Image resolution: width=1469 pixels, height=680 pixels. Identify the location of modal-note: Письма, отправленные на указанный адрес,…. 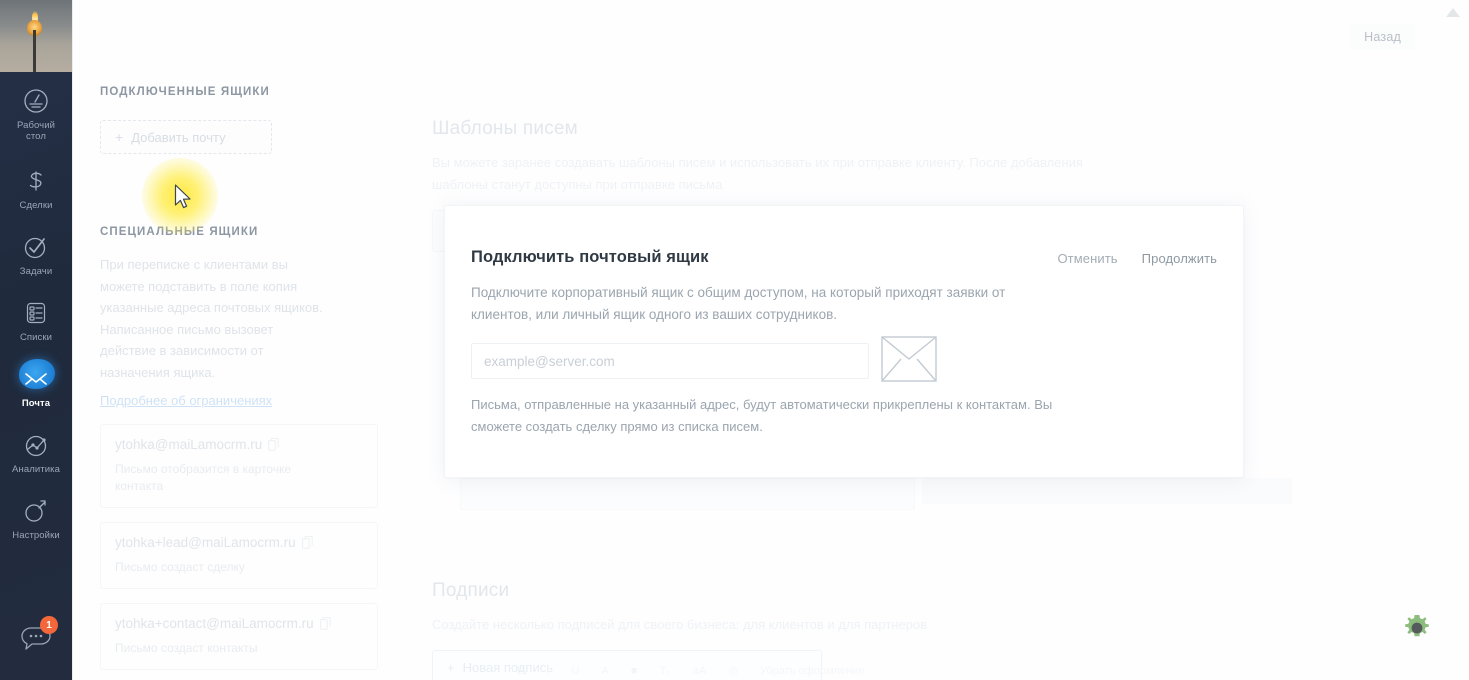
(762, 415).